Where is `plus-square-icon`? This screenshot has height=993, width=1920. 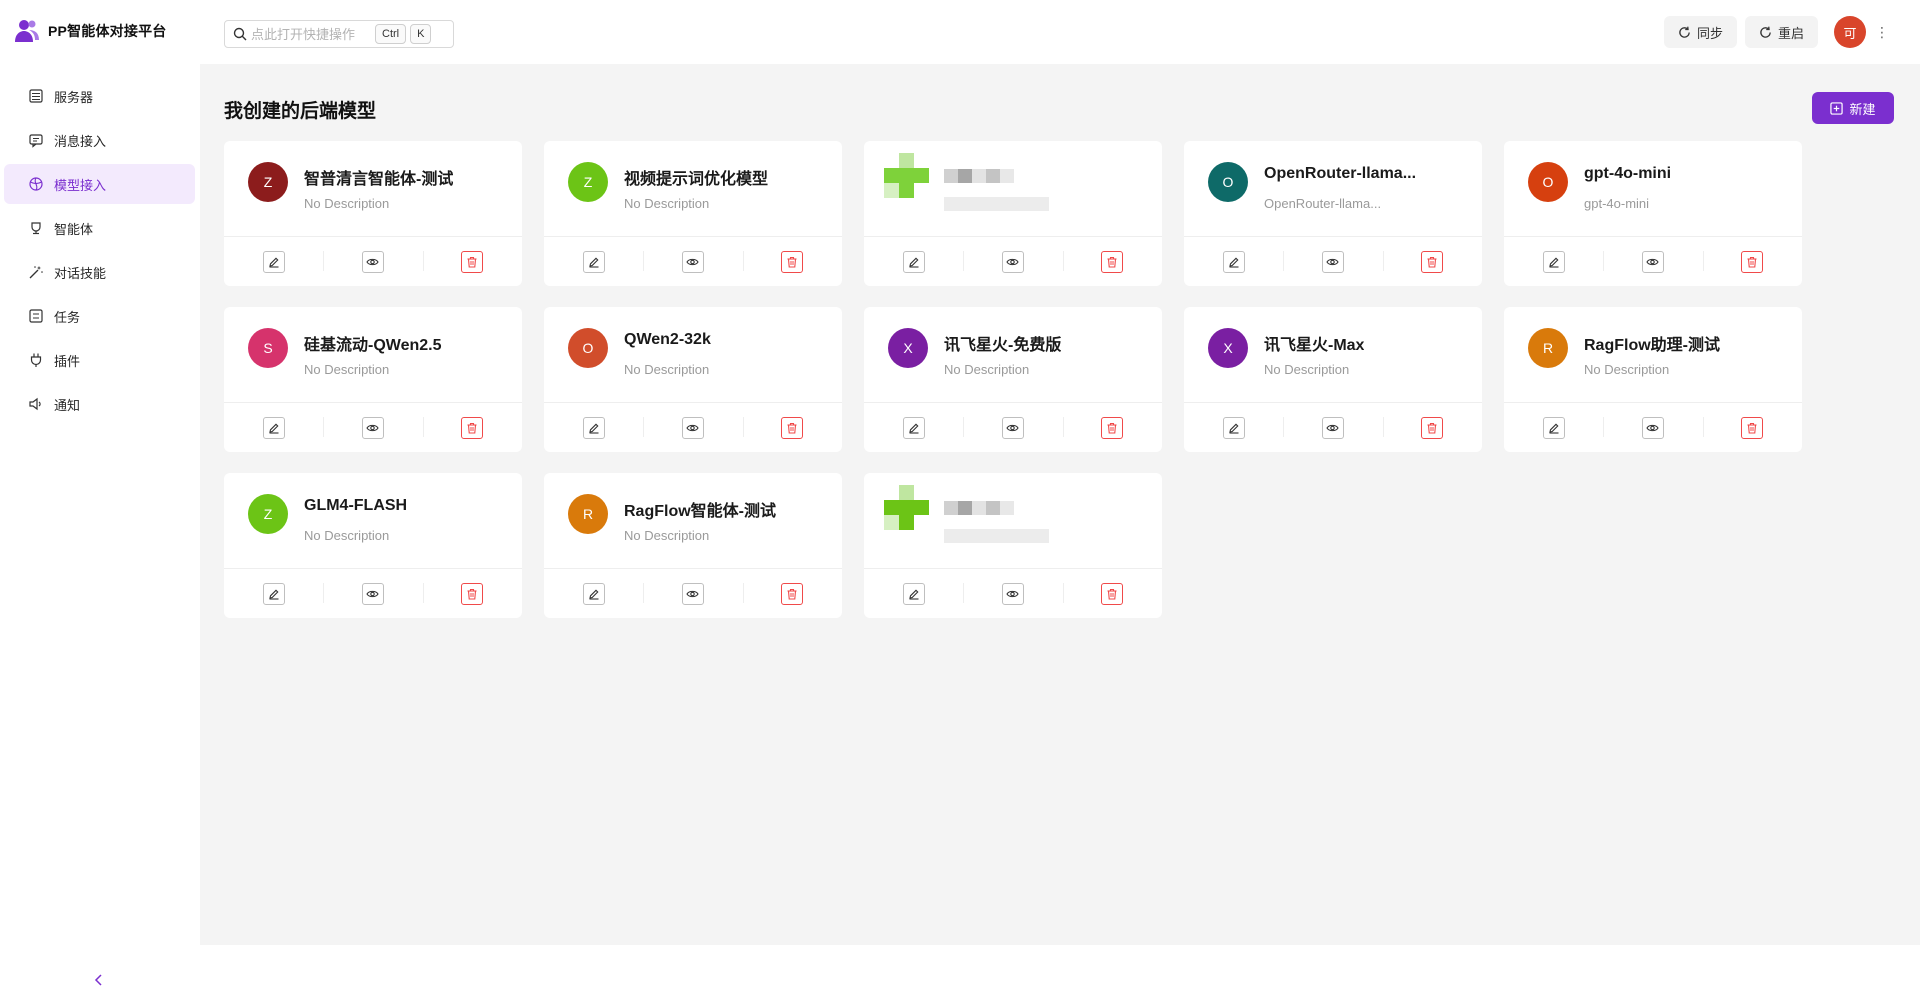 plus-square-icon is located at coordinates (1837, 108).